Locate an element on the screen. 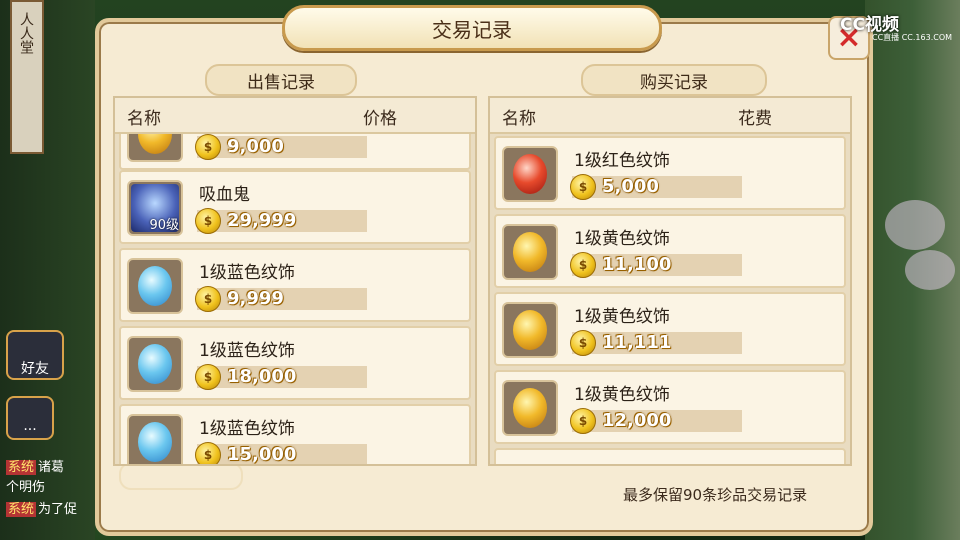 Image resolution: width=960 pixels, height=540 pixels. hanging-banner: 人人堂 is located at coordinates (27, 77).